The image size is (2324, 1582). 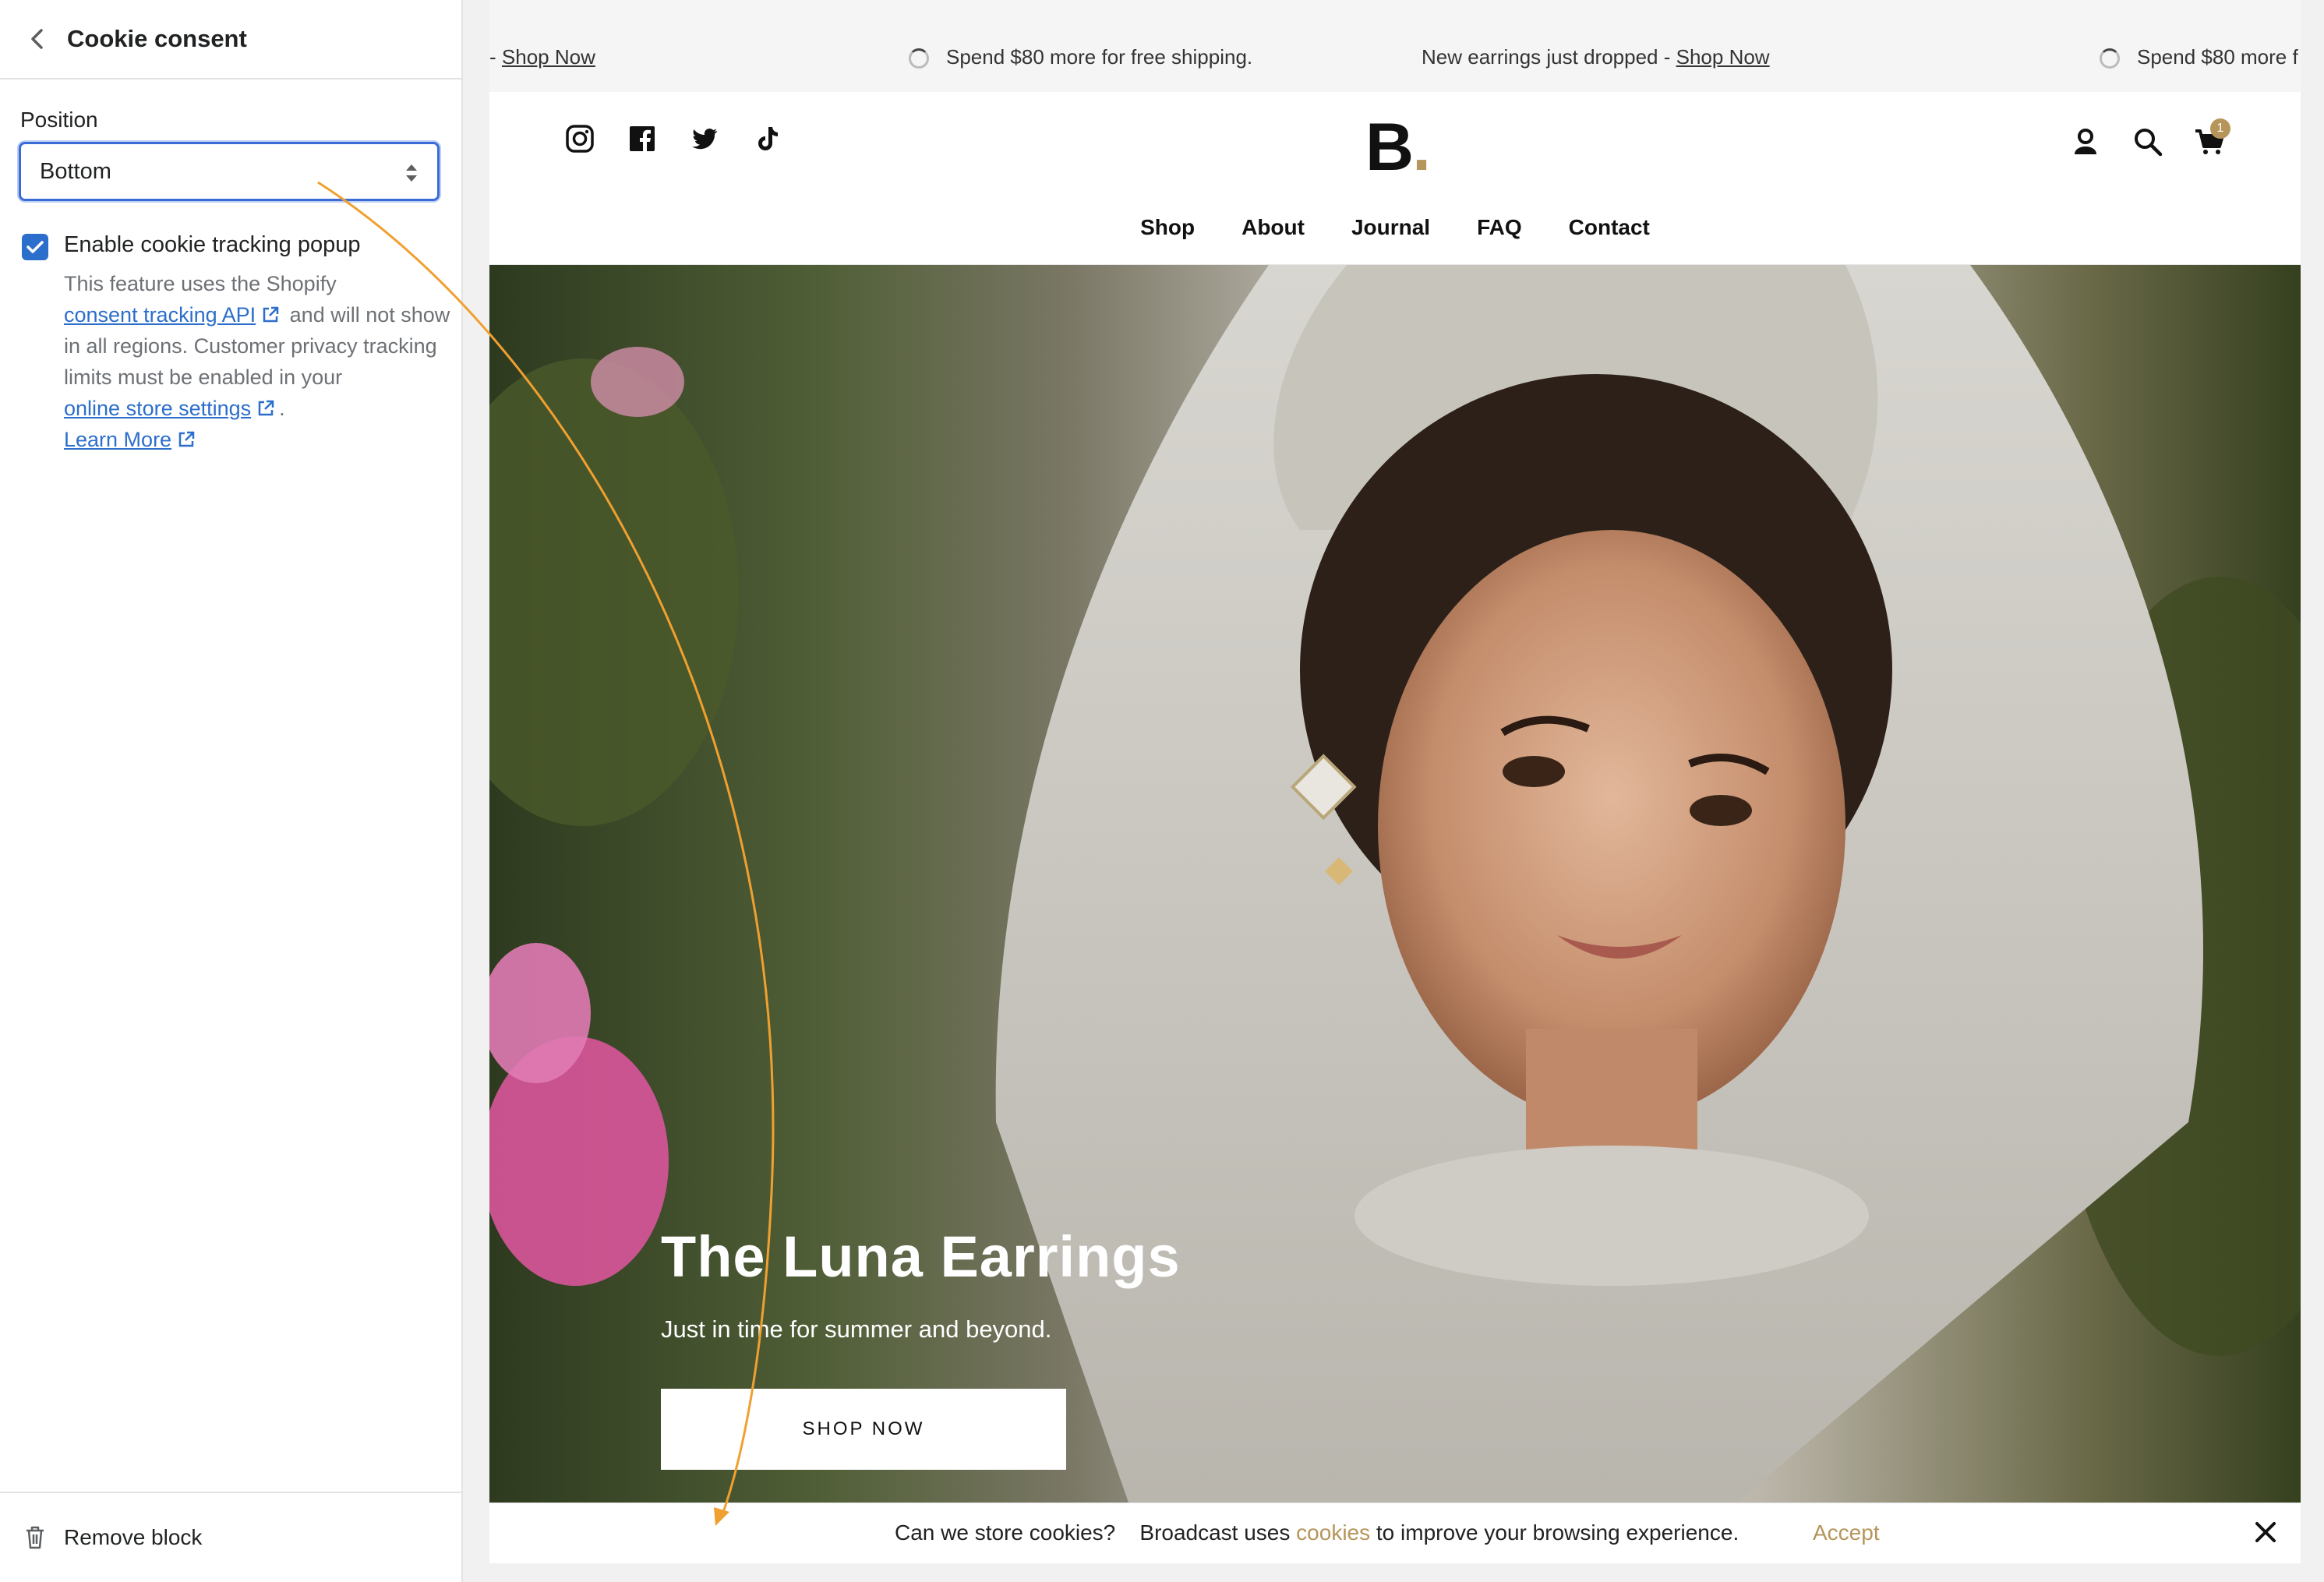 What do you see at coordinates (1005, 1532) in the screenshot?
I see `cookie-question: Can we store cookies?` at bounding box center [1005, 1532].